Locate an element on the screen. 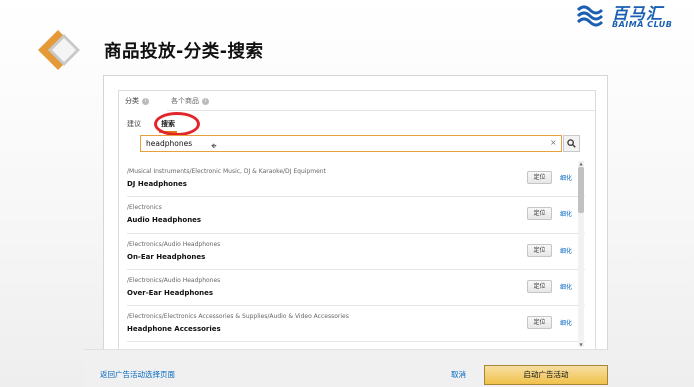  brand-name-en: BAIMA CLUB is located at coordinates (642, 24).